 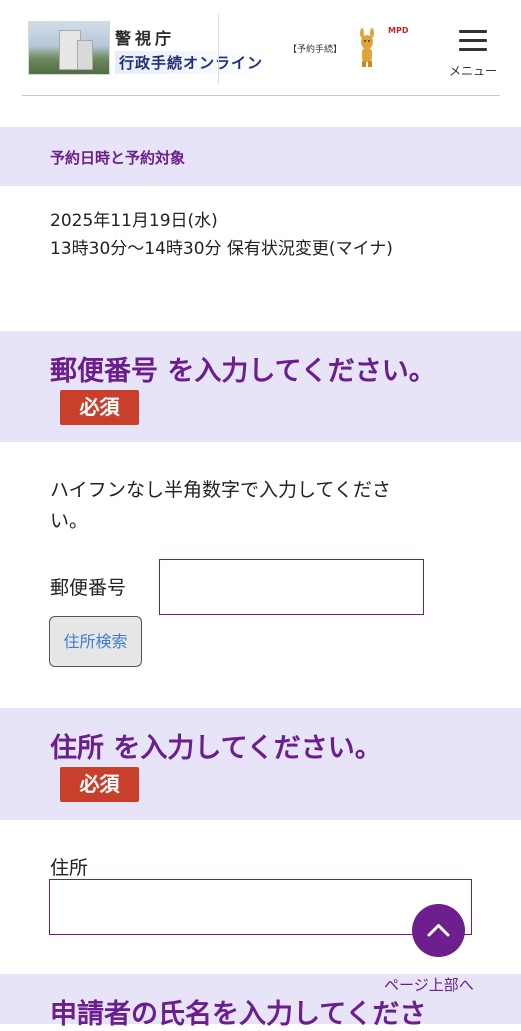 What do you see at coordinates (216, 748) in the screenshot?
I see `address-section-title: 住所 を入力してください。` at bounding box center [216, 748].